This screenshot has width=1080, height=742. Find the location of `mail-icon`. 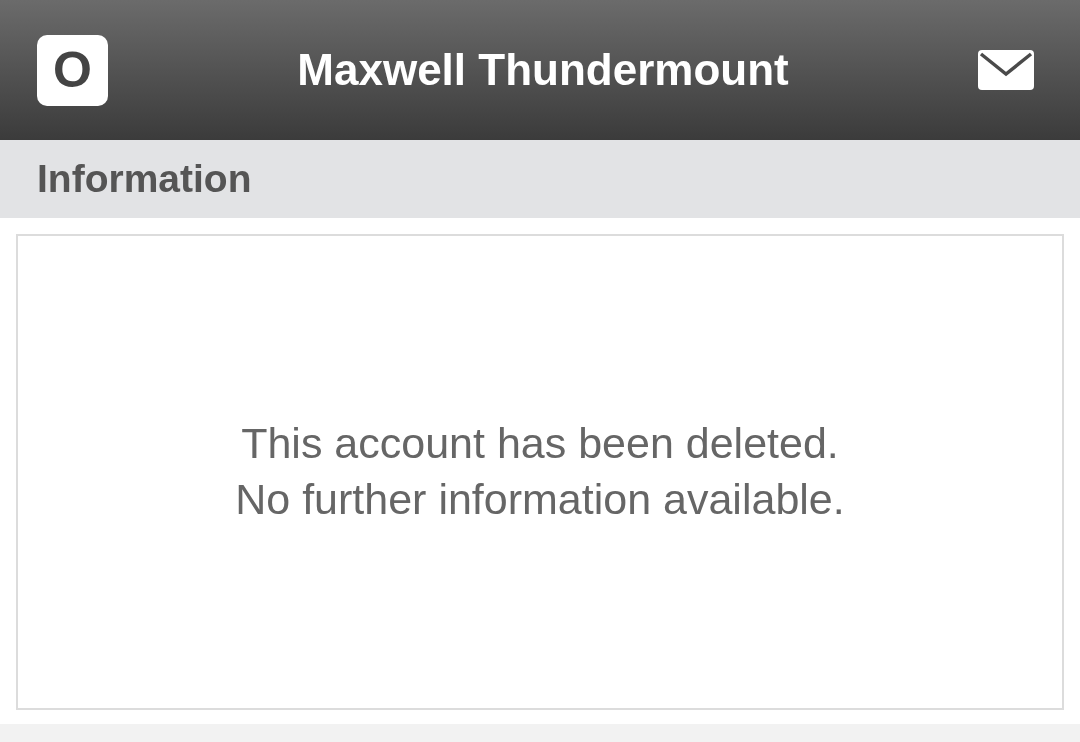

mail-icon is located at coordinates (1006, 70).